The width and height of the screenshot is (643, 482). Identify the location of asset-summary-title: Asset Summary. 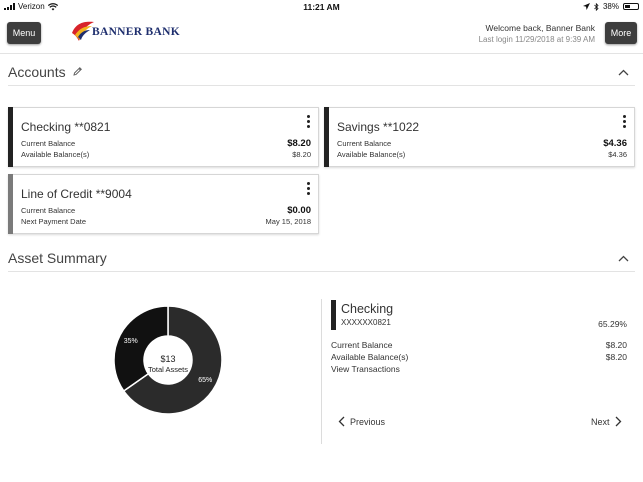
(57, 258).